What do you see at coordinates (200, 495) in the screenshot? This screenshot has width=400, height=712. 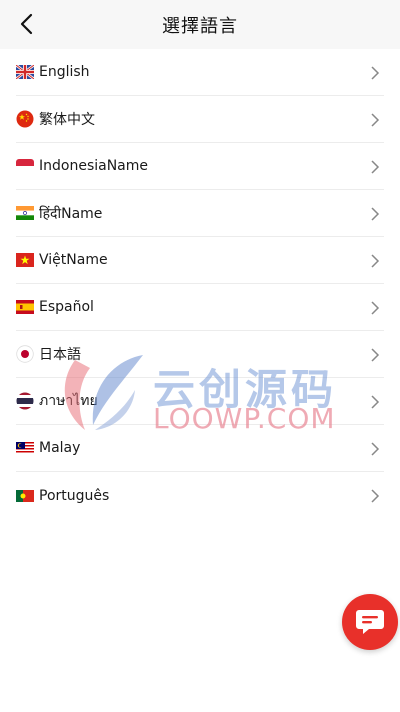 I see `language-item-portuguese: Português` at bounding box center [200, 495].